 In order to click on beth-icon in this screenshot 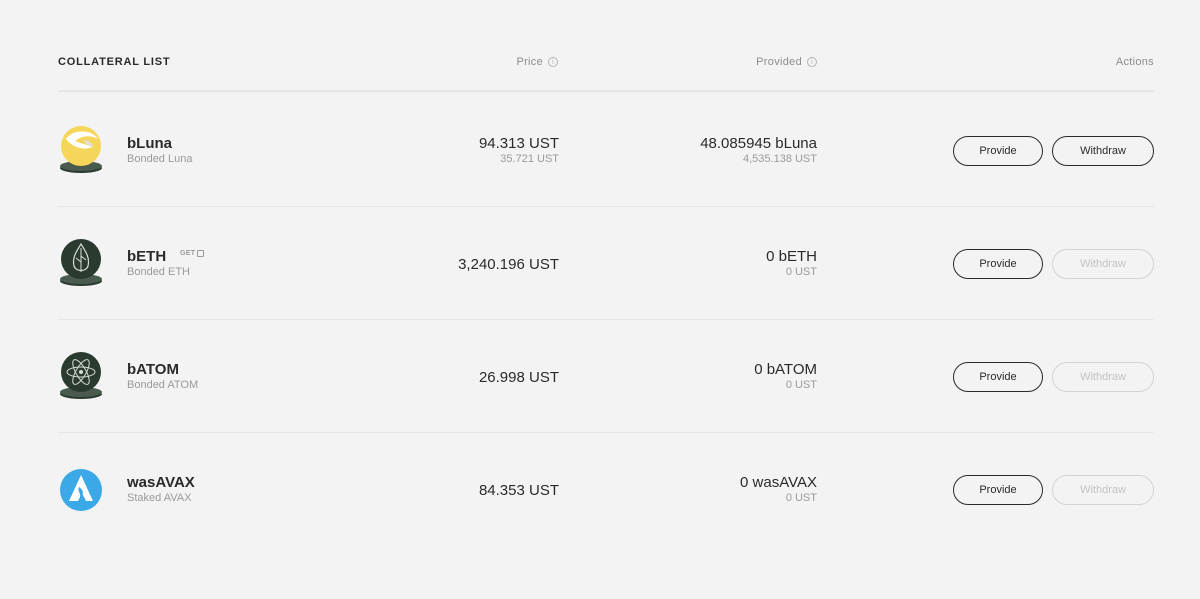, I will do `click(81, 262)`.